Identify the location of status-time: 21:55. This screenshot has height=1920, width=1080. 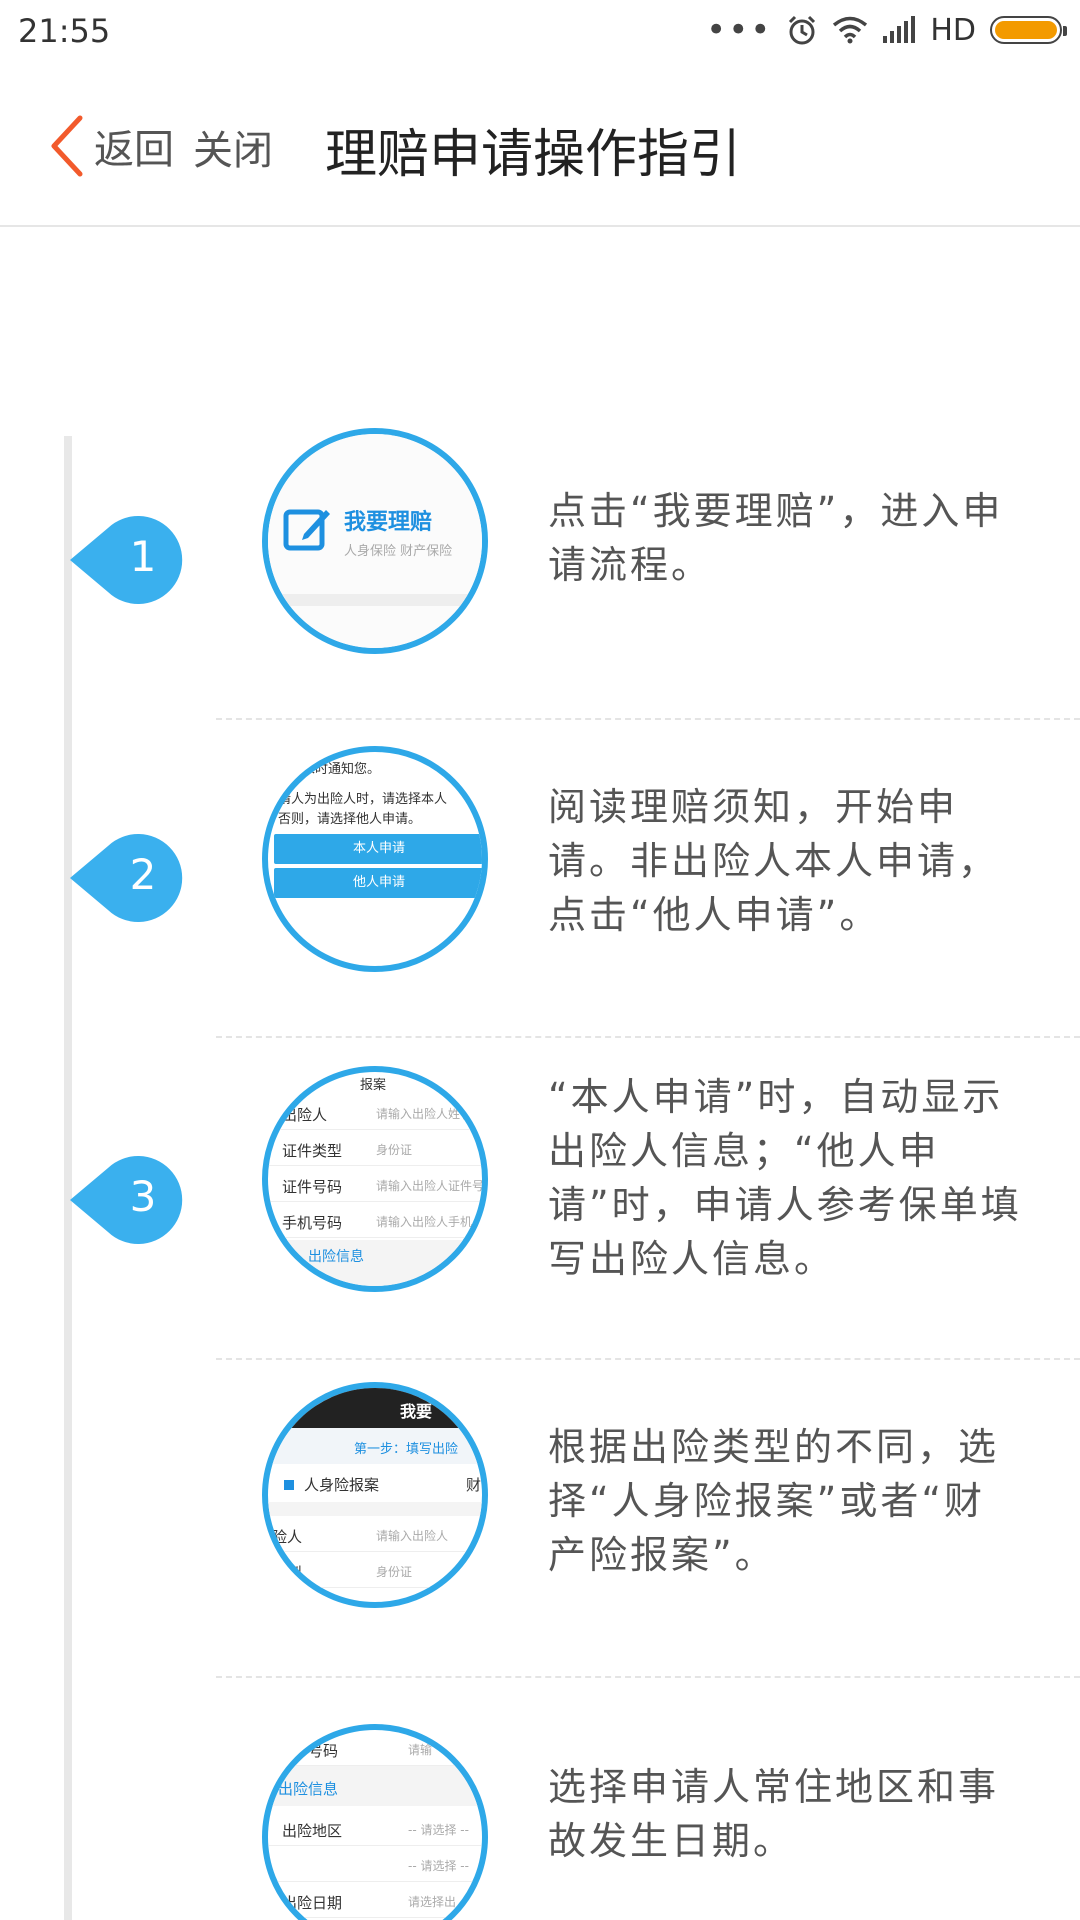
(64, 31).